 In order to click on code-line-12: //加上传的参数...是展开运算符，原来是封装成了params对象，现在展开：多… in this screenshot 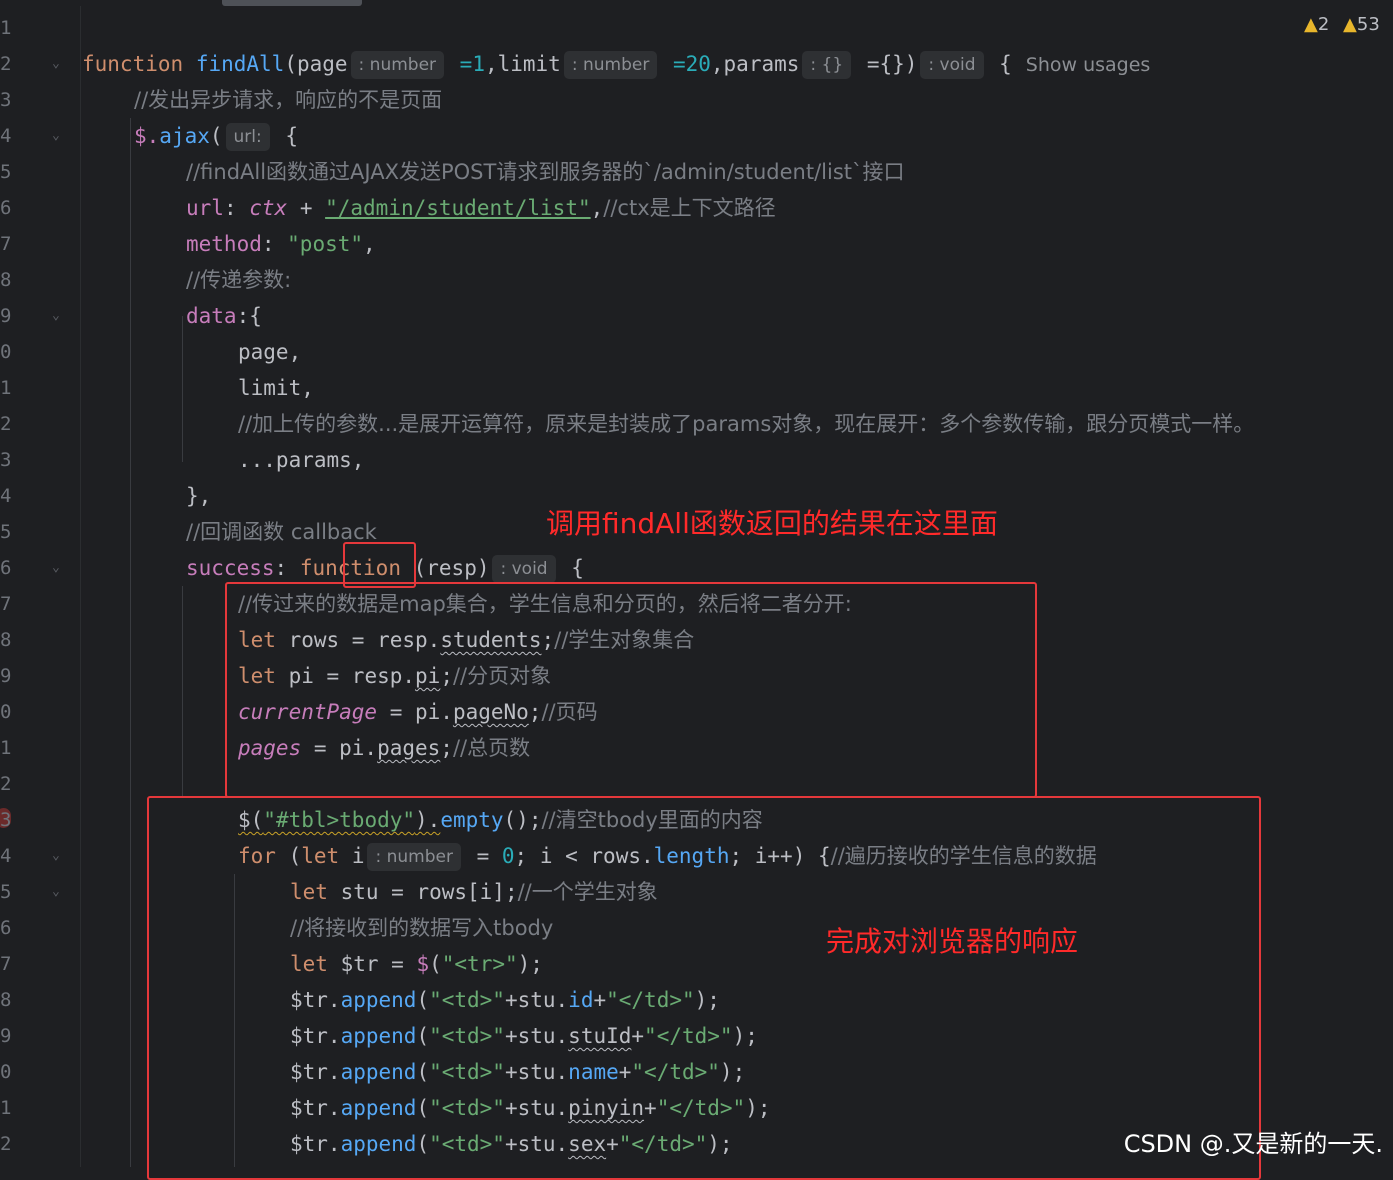, I will do `click(746, 424)`.